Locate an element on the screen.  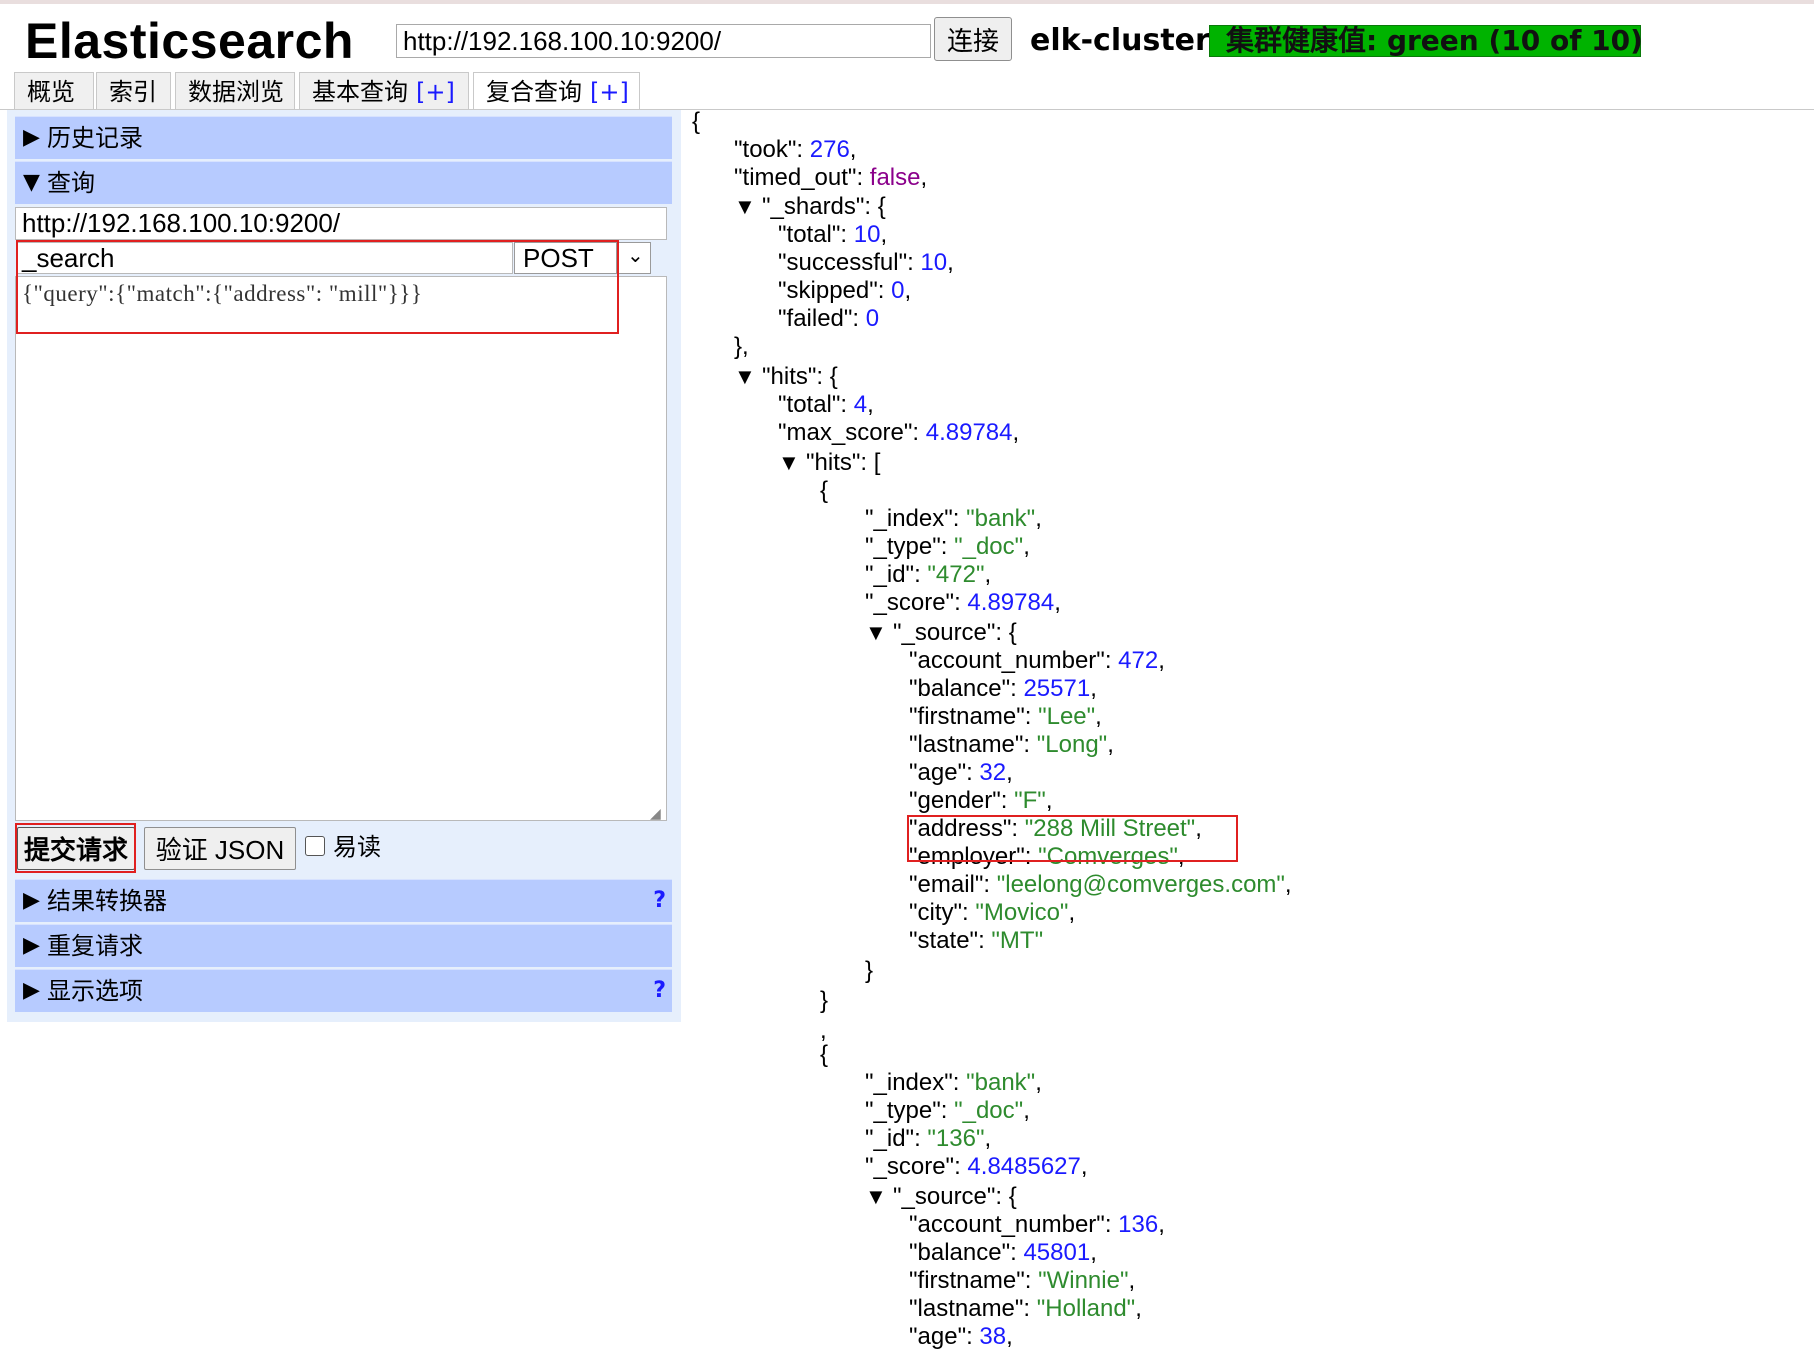
json-value: "MT" is located at coordinates (1017, 940).